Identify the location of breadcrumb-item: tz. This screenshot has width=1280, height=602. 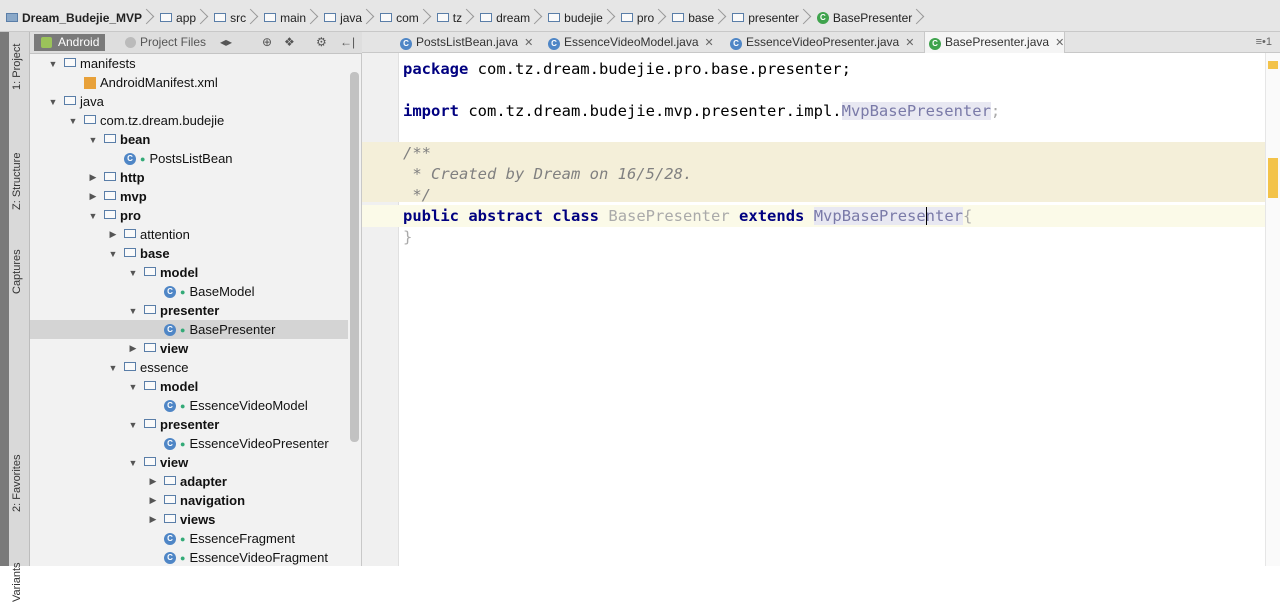
(452, 18).